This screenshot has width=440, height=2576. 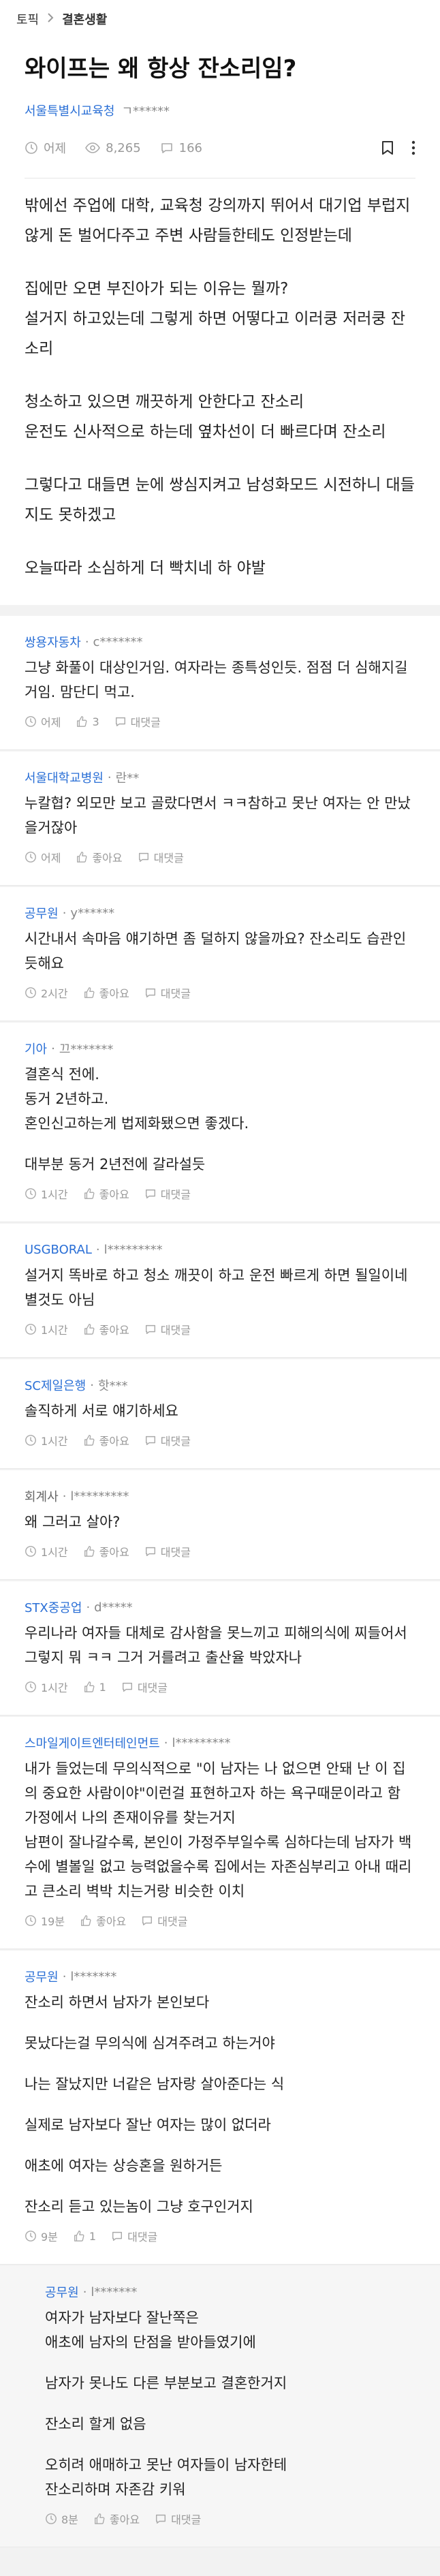 I want to click on comment-author: USGBORAL · l*********, so click(x=220, y=1249).